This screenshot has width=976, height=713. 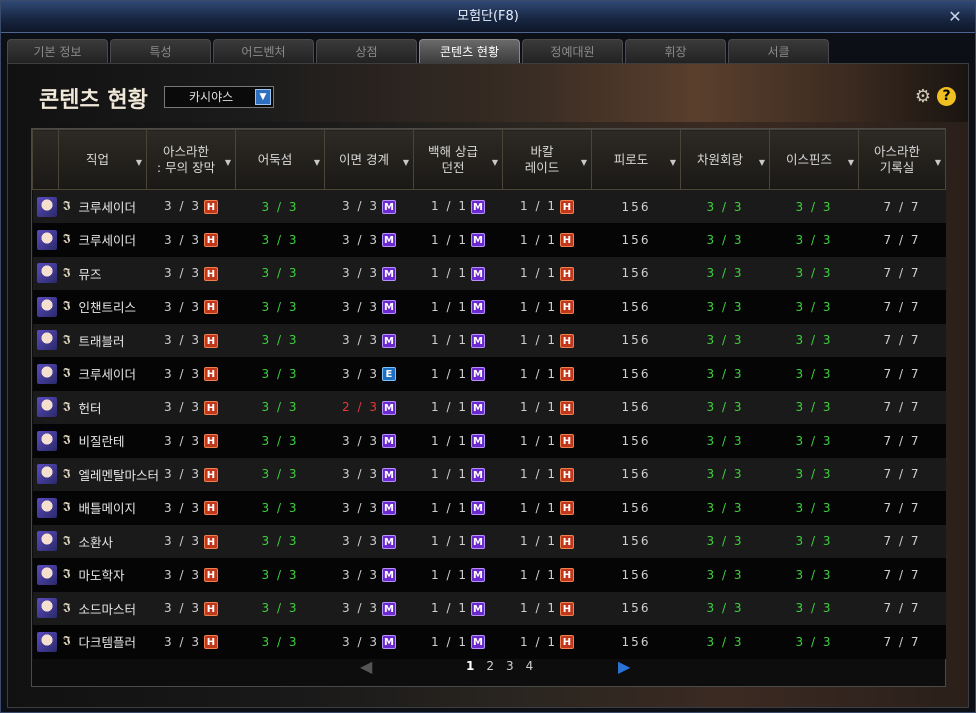 I want to click on page-number: 2, so click(x=490, y=666).